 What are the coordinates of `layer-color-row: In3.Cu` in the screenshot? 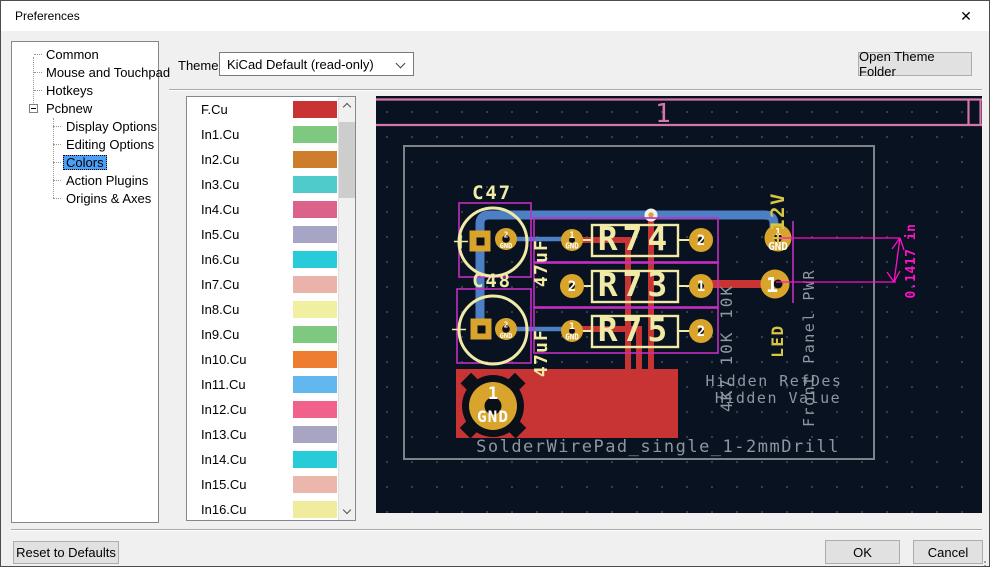 It's located at (262, 184).